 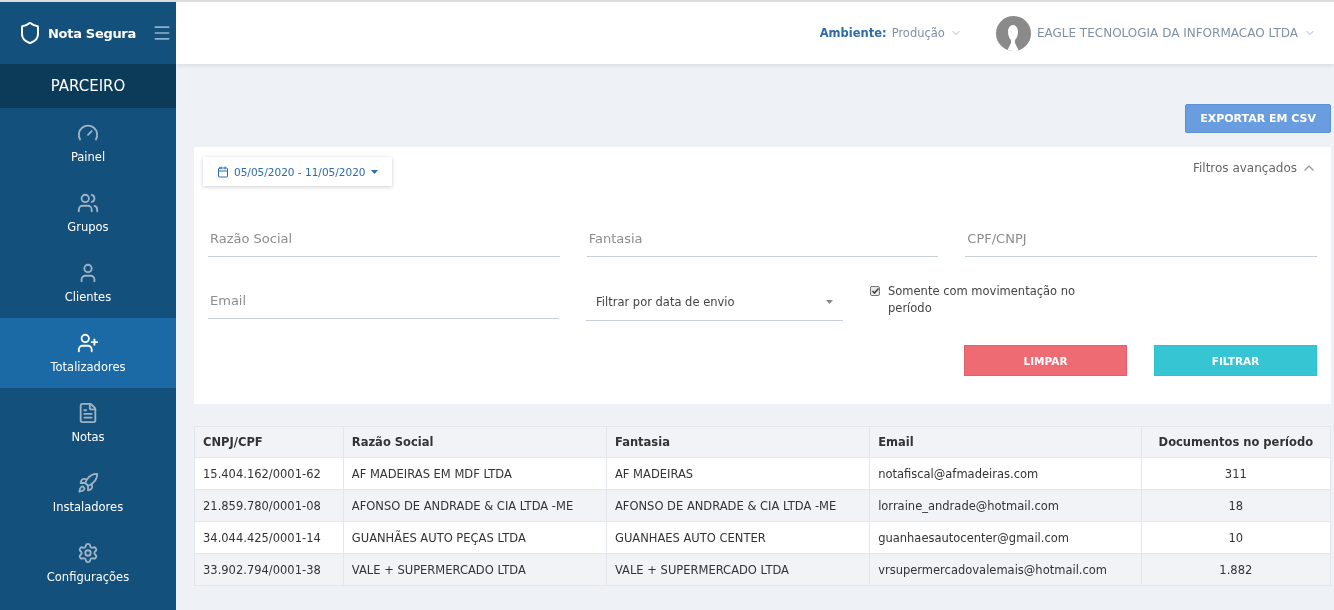 What do you see at coordinates (88, 553) in the screenshot?
I see `settings-icon` at bounding box center [88, 553].